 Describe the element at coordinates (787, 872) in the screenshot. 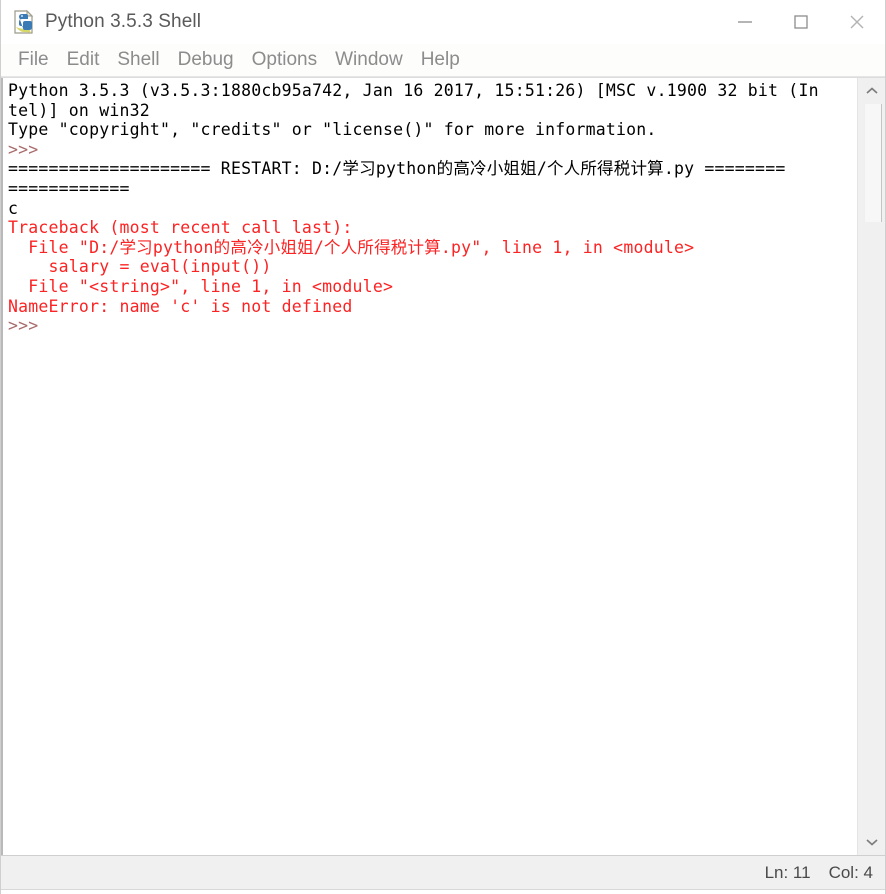

I see `status-line-indicator: Ln: 11` at that location.